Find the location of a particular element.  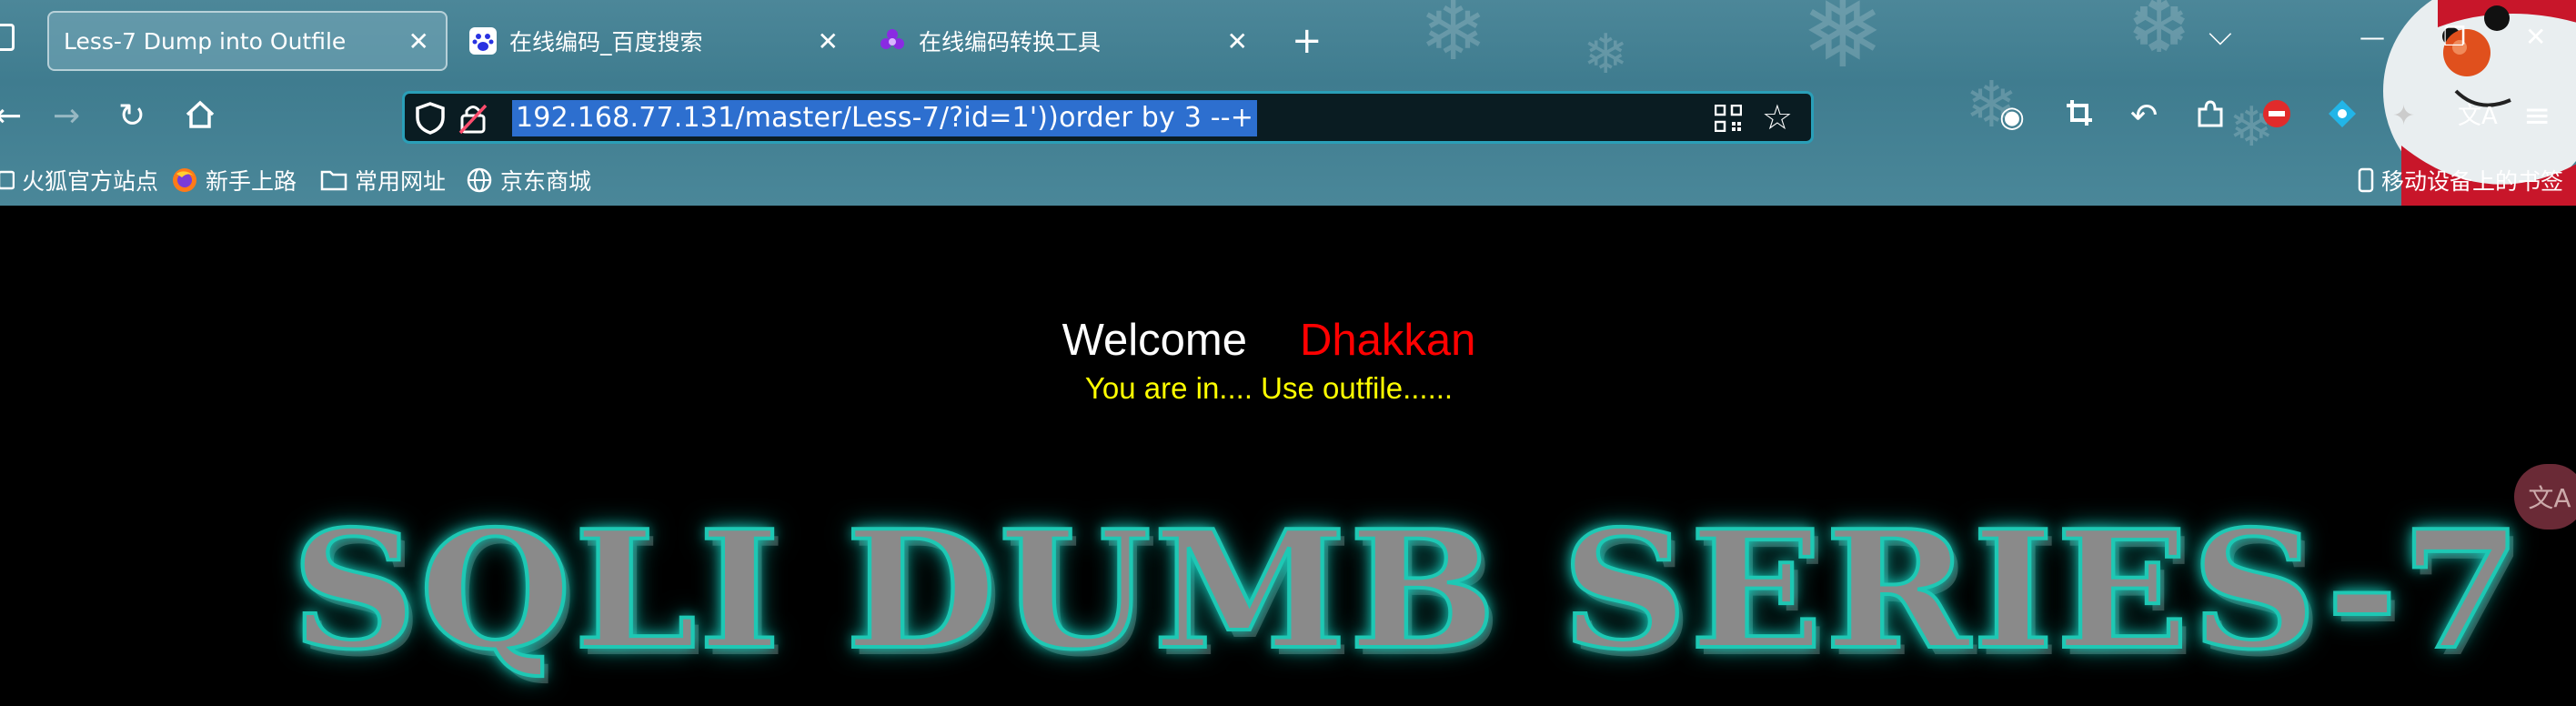

bookmark-label: 火狐官方站点 is located at coordinates (90, 182).